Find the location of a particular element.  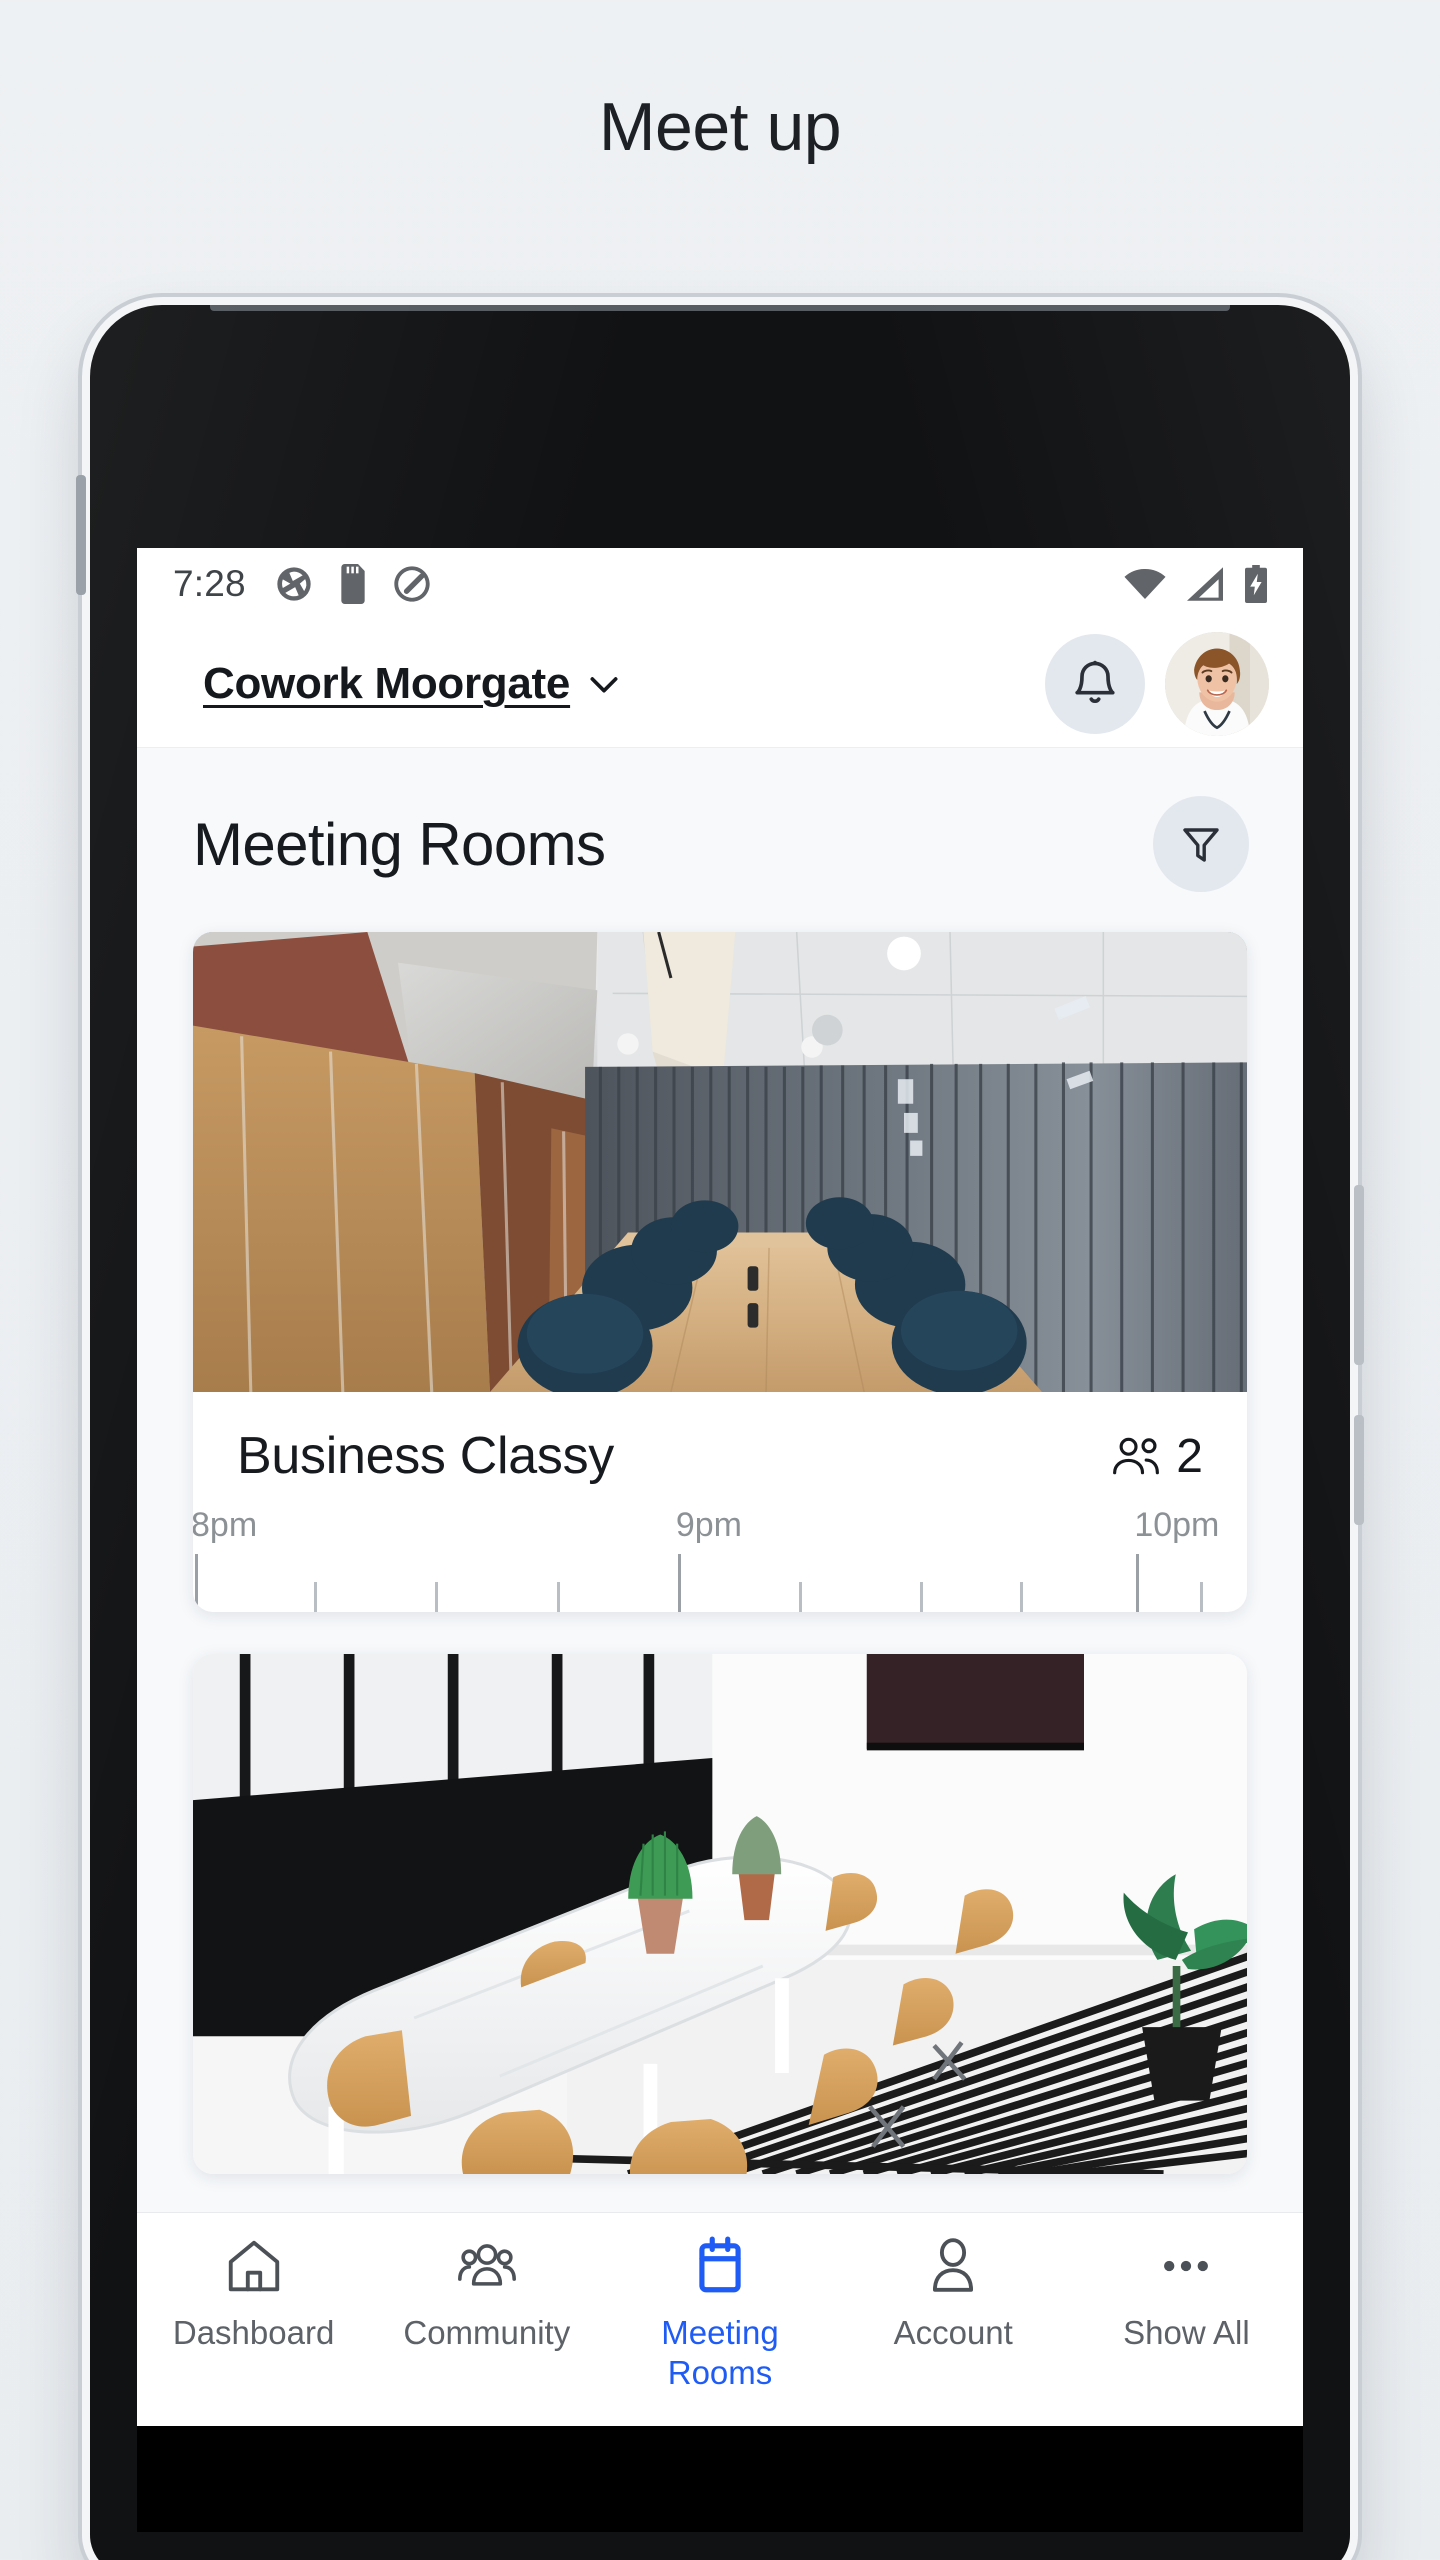

sd-card-icon is located at coordinates (353, 584).